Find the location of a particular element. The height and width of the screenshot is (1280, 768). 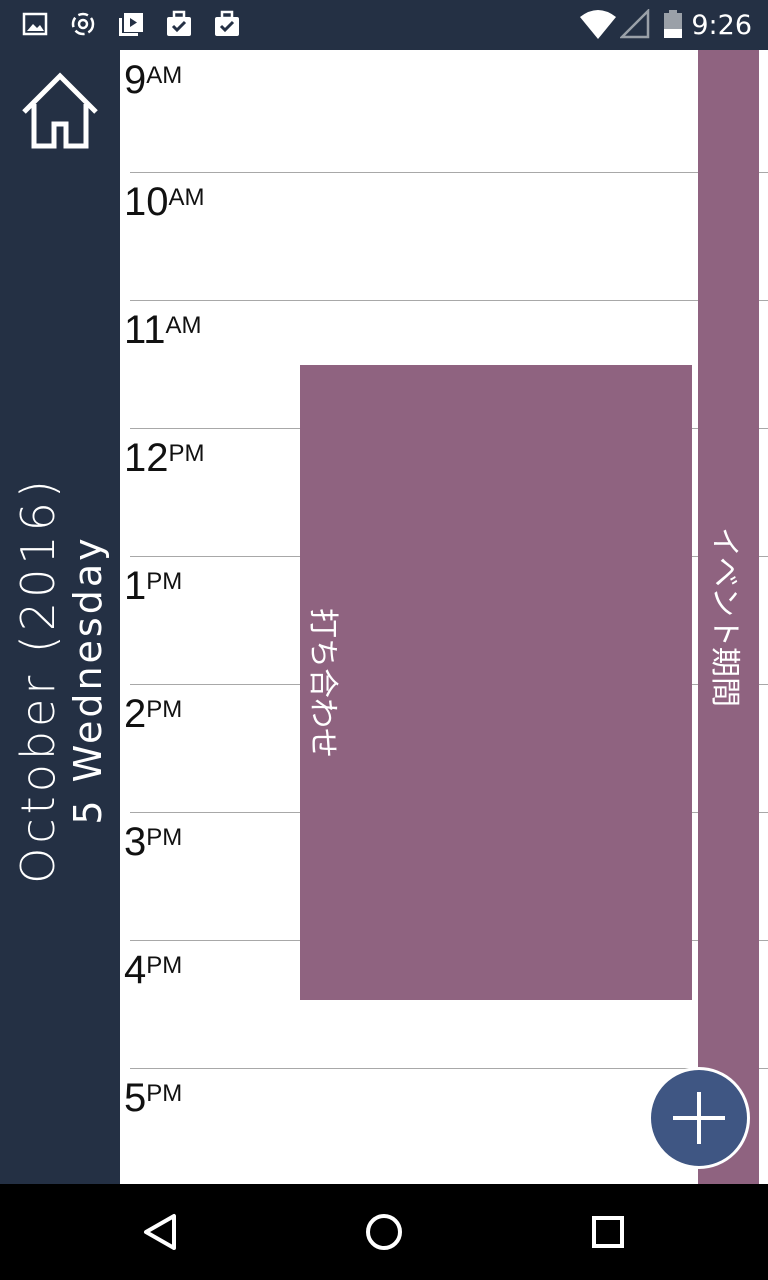

signal-icon is located at coordinates (634, 23).